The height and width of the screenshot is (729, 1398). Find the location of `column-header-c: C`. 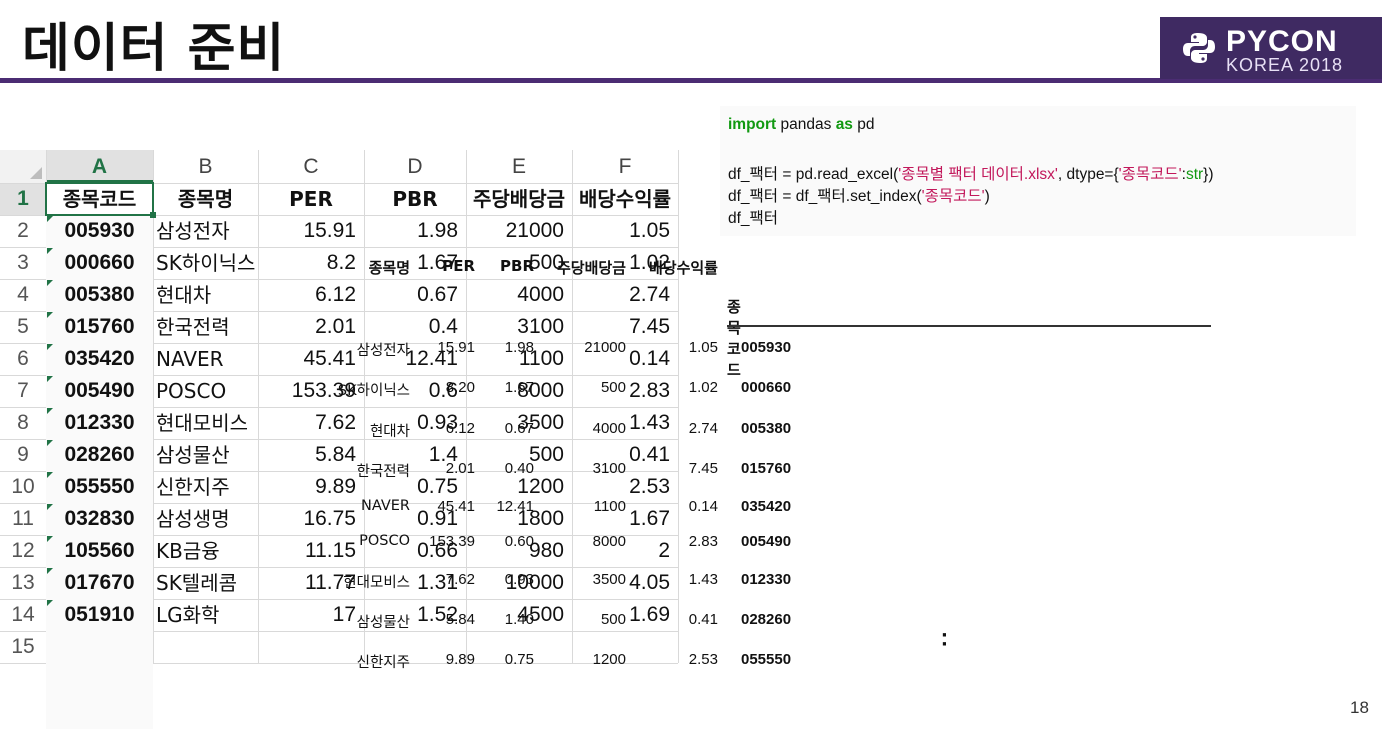

column-header-c: C is located at coordinates (311, 166).